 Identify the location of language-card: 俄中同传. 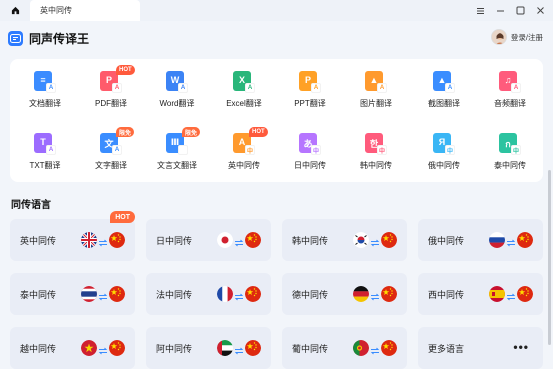
(480, 240).